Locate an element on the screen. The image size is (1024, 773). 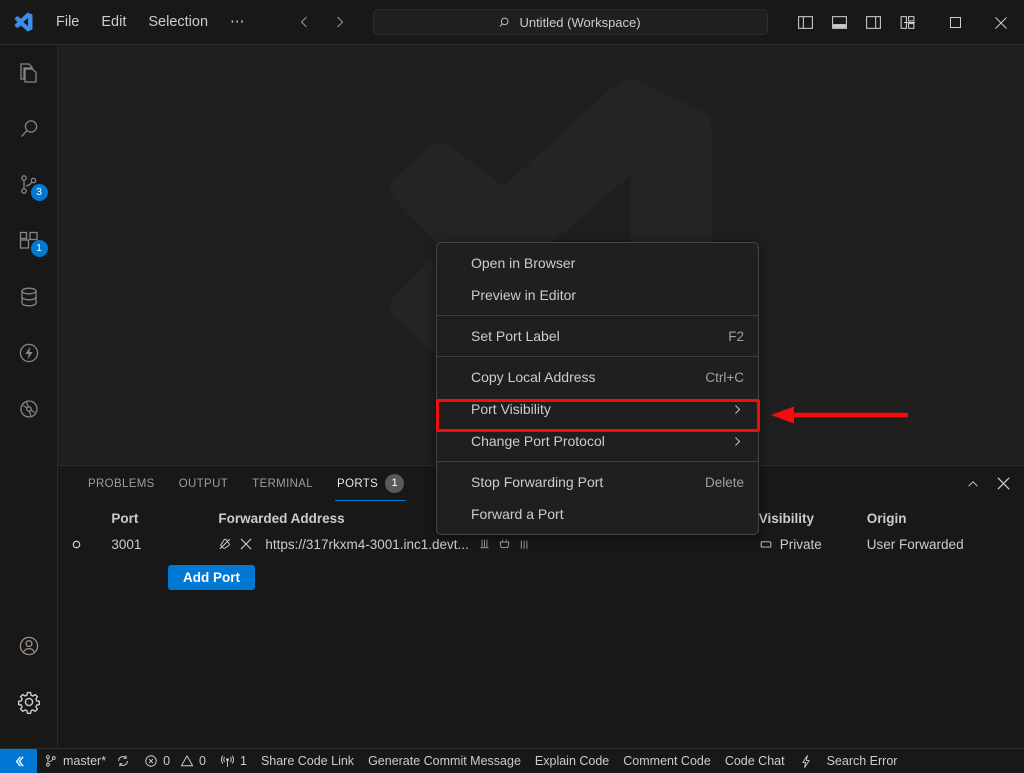
remote-indicator is located at coordinates (18, 760).